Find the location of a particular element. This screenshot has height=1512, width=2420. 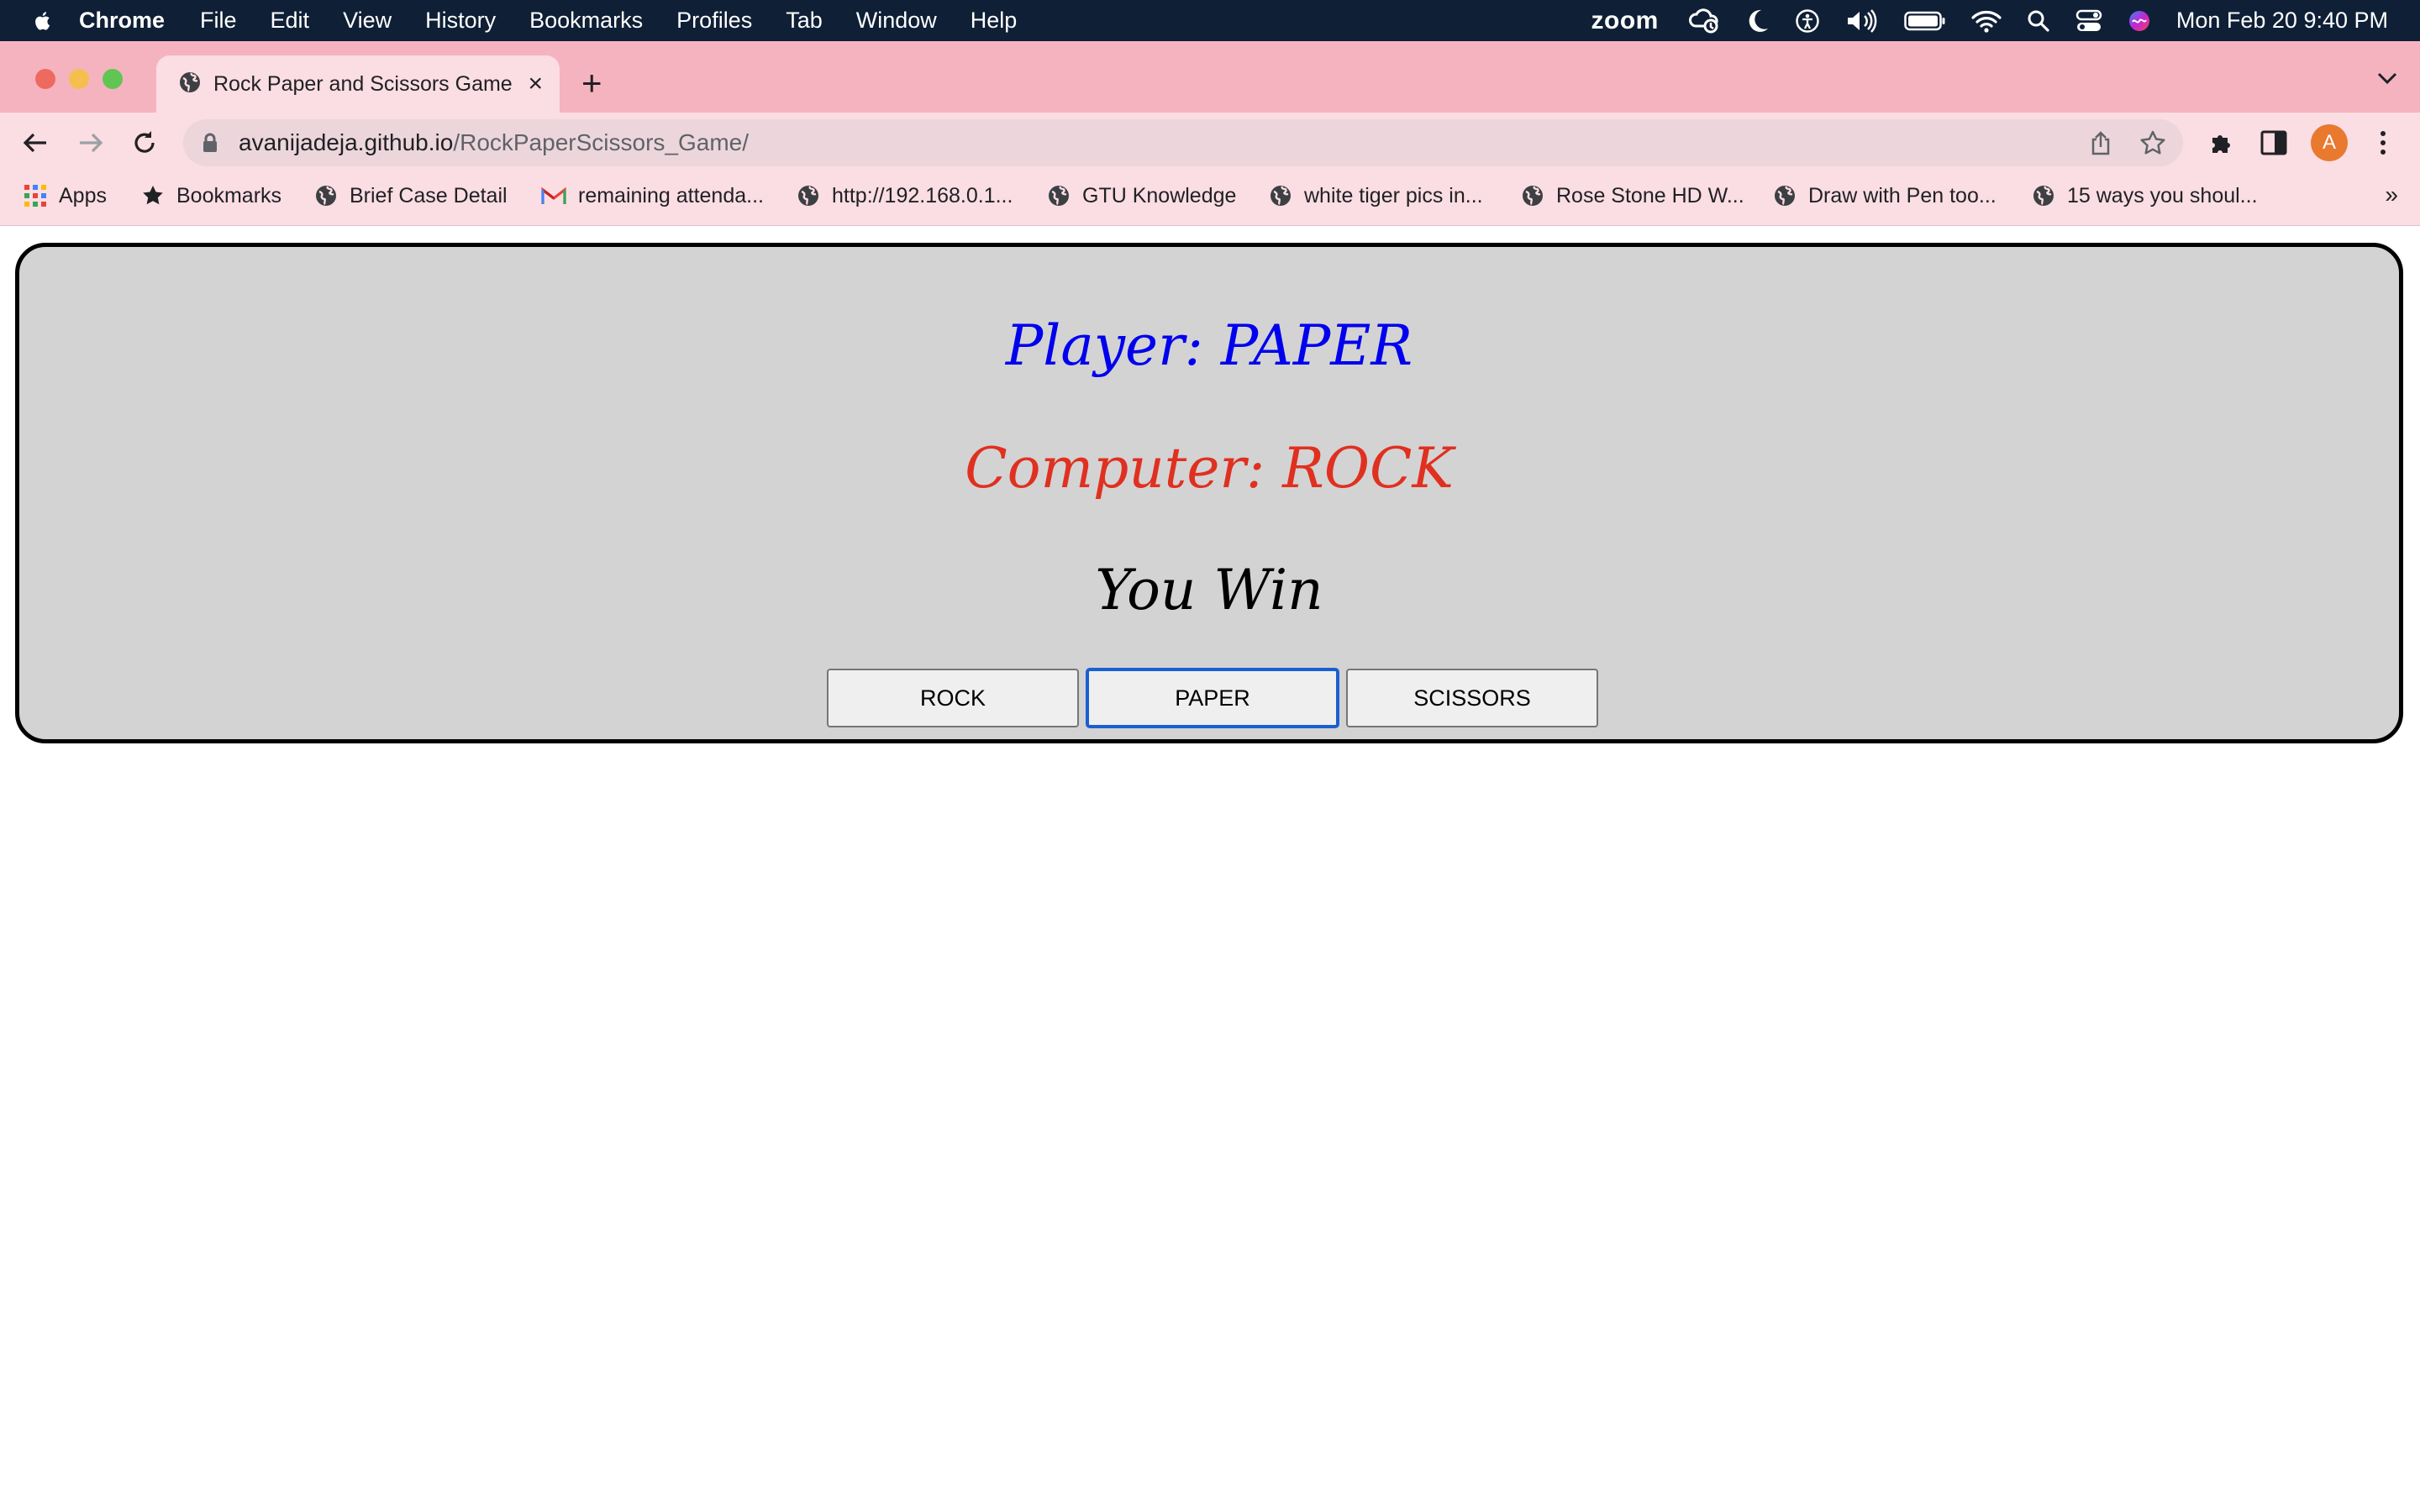

menu-profiles: Profiles is located at coordinates (714, 21).